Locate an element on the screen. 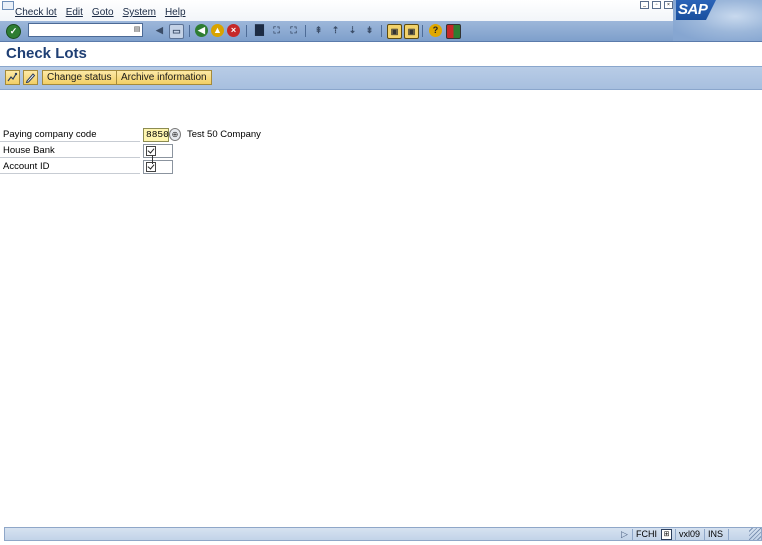  paying-company-code-input: 8850 is located at coordinates (156, 135).